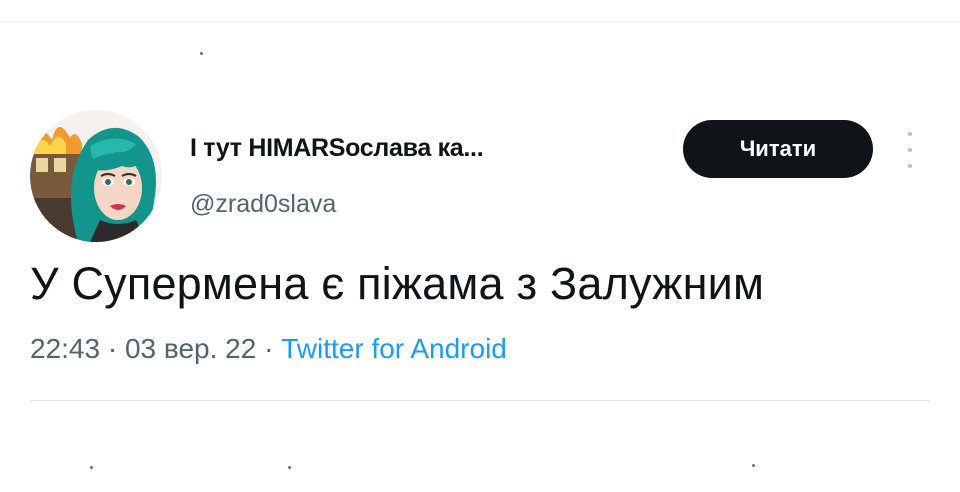  I want to click on tweet-time: 22:43, so click(65, 348).